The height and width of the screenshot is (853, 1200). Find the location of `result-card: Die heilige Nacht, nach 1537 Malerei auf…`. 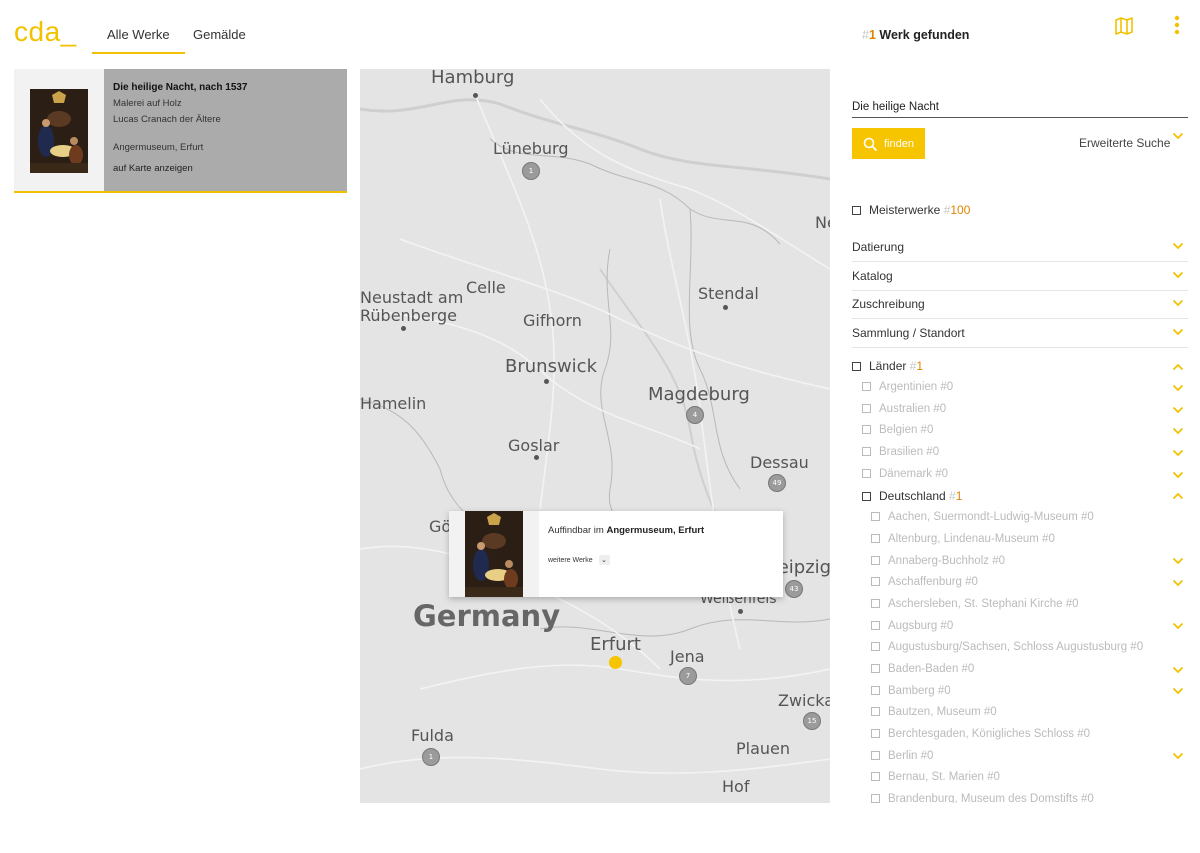

result-card: Die heilige Nacht, nach 1537 Malerei auf… is located at coordinates (180, 131).